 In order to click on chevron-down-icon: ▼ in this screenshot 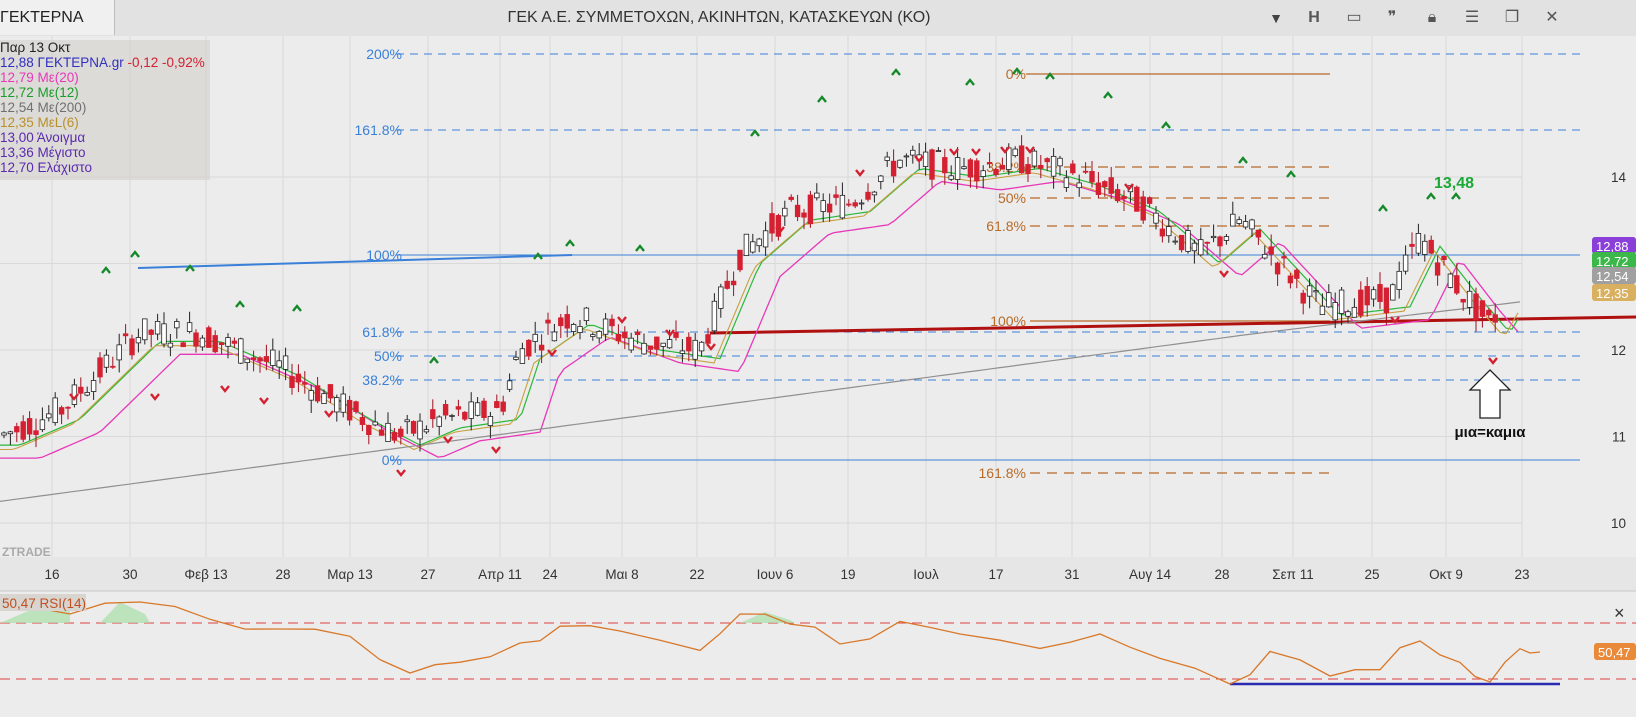, I will do `click(1276, 18)`.